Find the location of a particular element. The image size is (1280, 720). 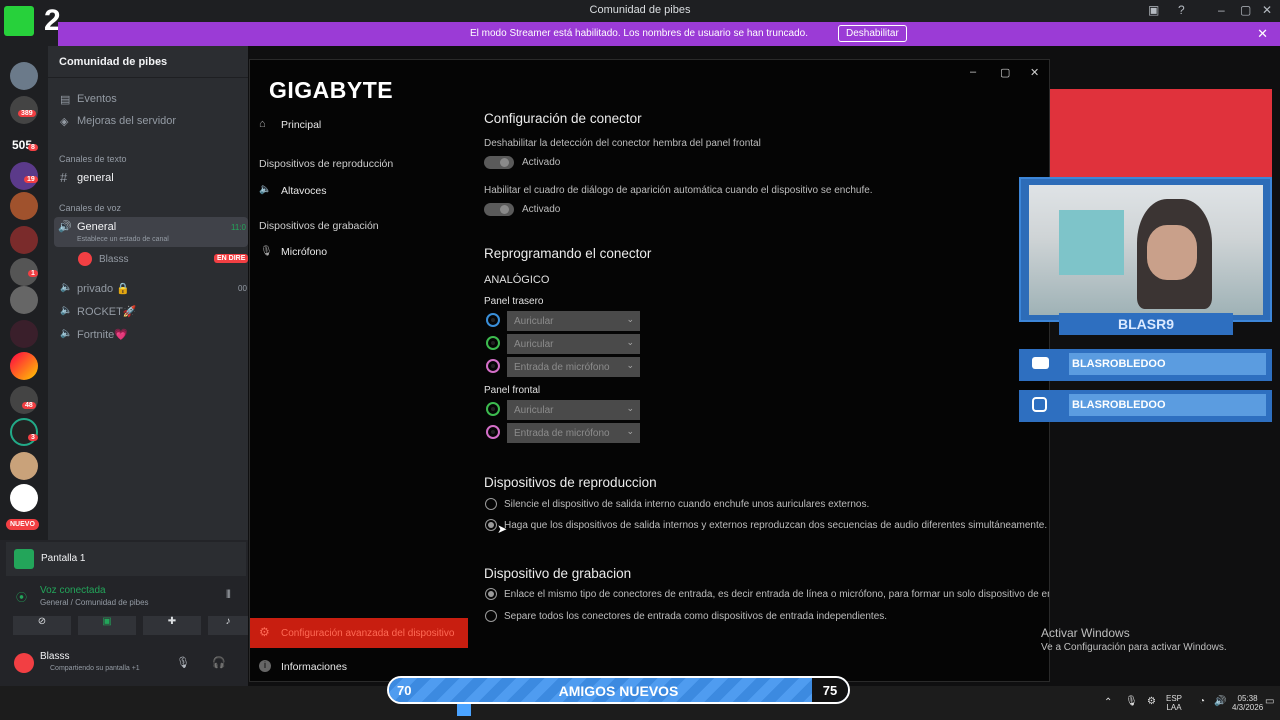

playback-opt2-radio is located at coordinates (491, 525).